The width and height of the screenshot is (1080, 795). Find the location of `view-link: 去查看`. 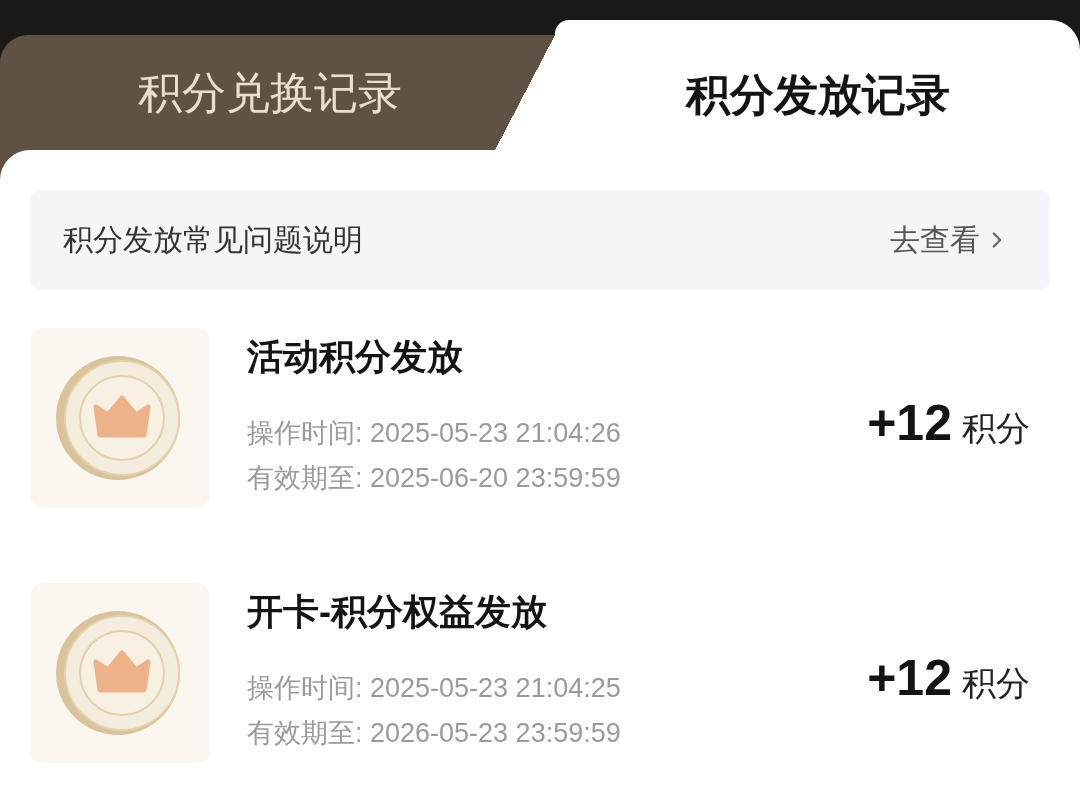

view-link: 去查看 is located at coordinates (950, 240).